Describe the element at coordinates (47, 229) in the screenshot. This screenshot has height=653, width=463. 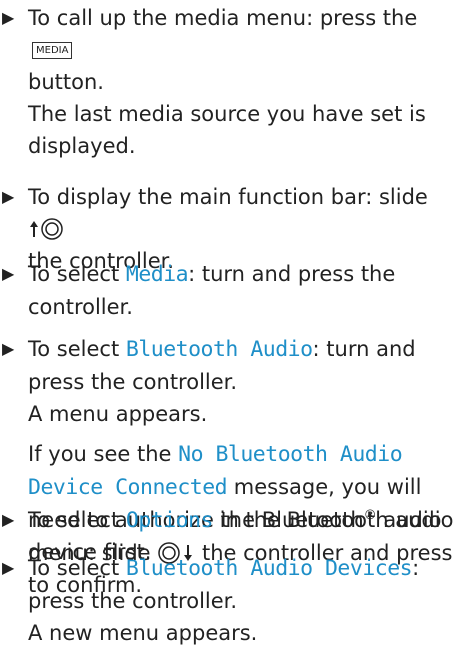
I see `slide-up-controller-icon` at that location.